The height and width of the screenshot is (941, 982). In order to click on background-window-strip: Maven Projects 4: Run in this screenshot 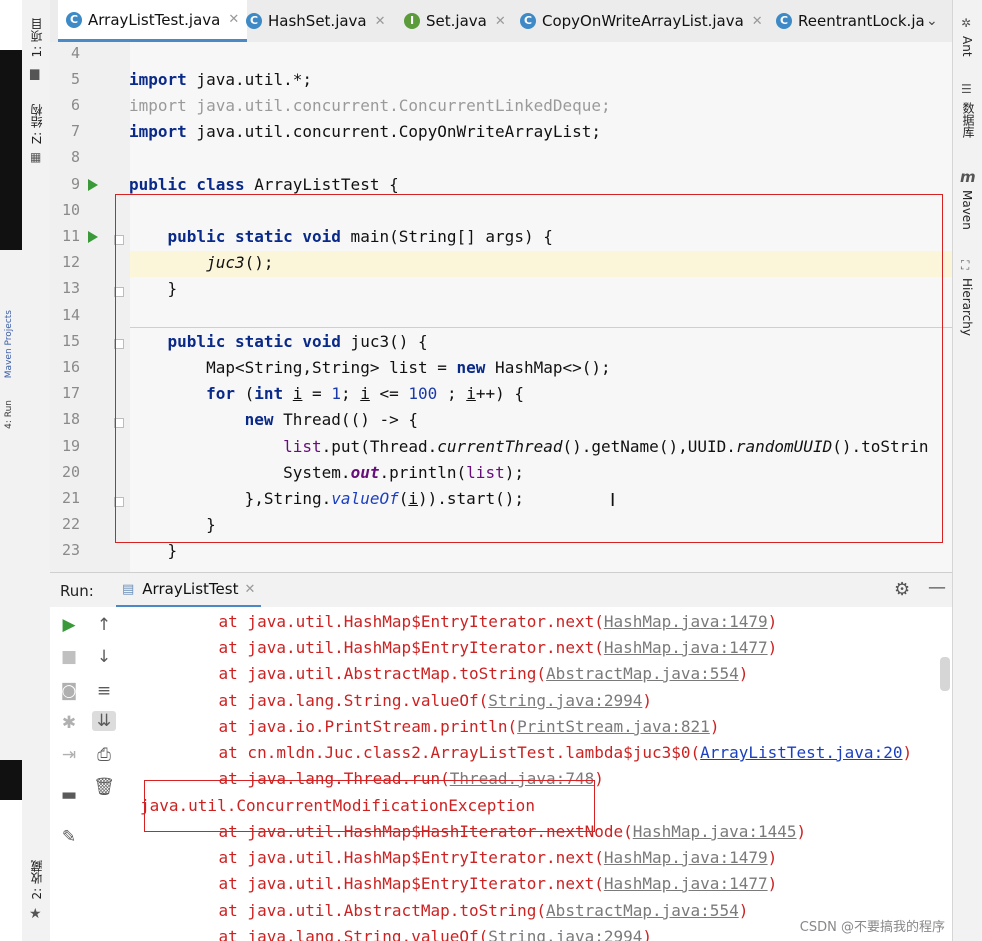, I will do `click(11, 470)`.